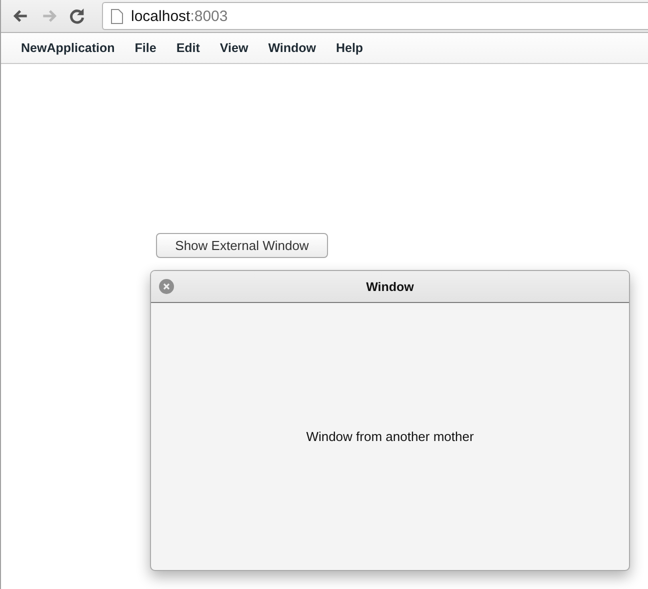  What do you see at coordinates (390, 287) in the screenshot?
I see `window-title: Window` at bounding box center [390, 287].